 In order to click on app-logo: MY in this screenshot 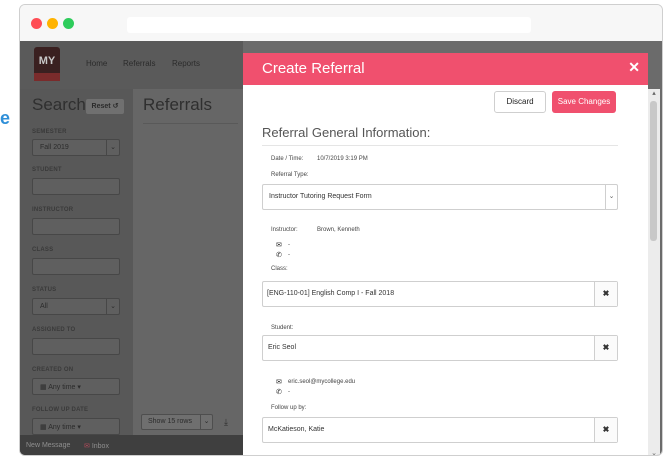, I will do `click(47, 64)`.